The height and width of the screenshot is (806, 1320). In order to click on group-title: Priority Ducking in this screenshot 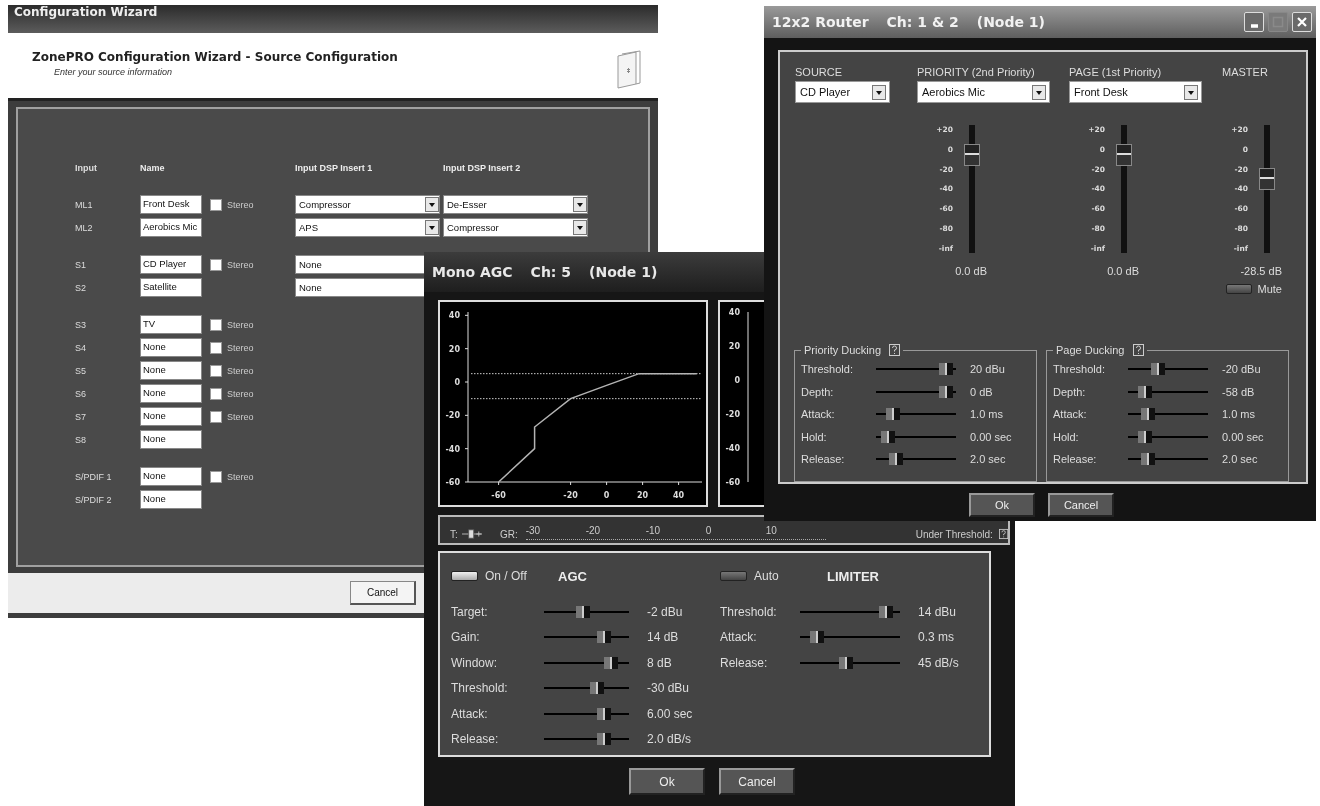, I will do `click(843, 350)`.